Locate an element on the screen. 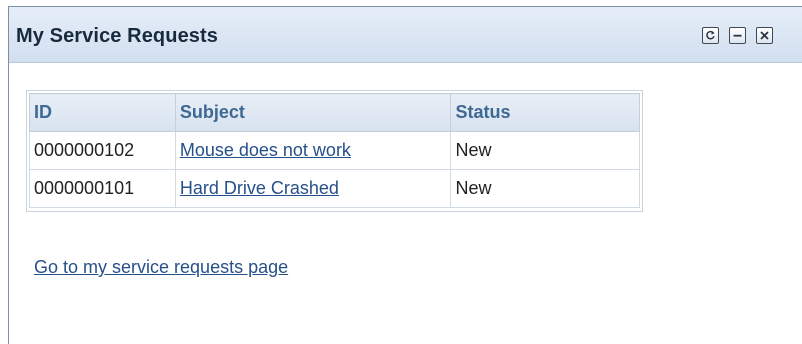 This screenshot has width=802, height=344. table-header-row: ID Subject Status is located at coordinates (334, 112).